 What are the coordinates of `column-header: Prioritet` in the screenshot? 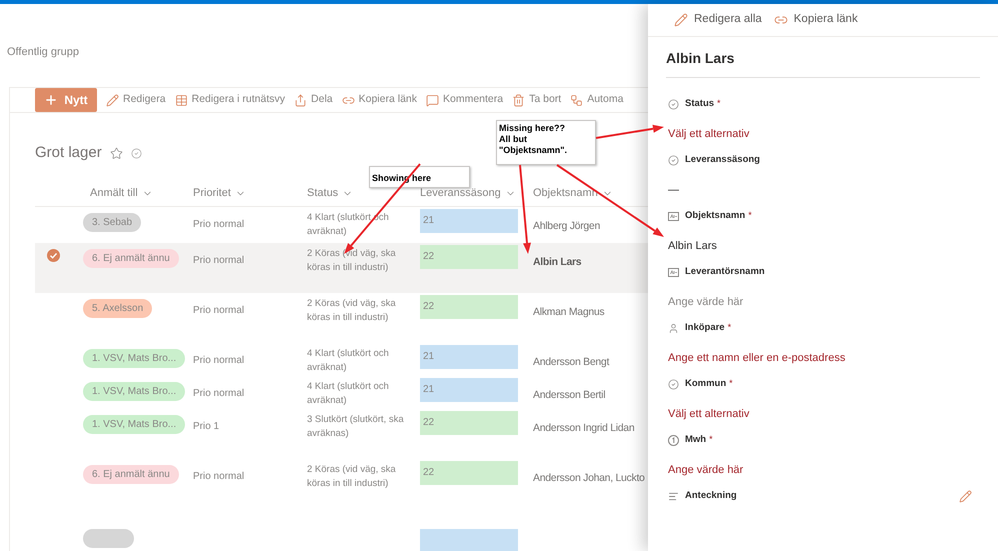 It's located at (250, 193).